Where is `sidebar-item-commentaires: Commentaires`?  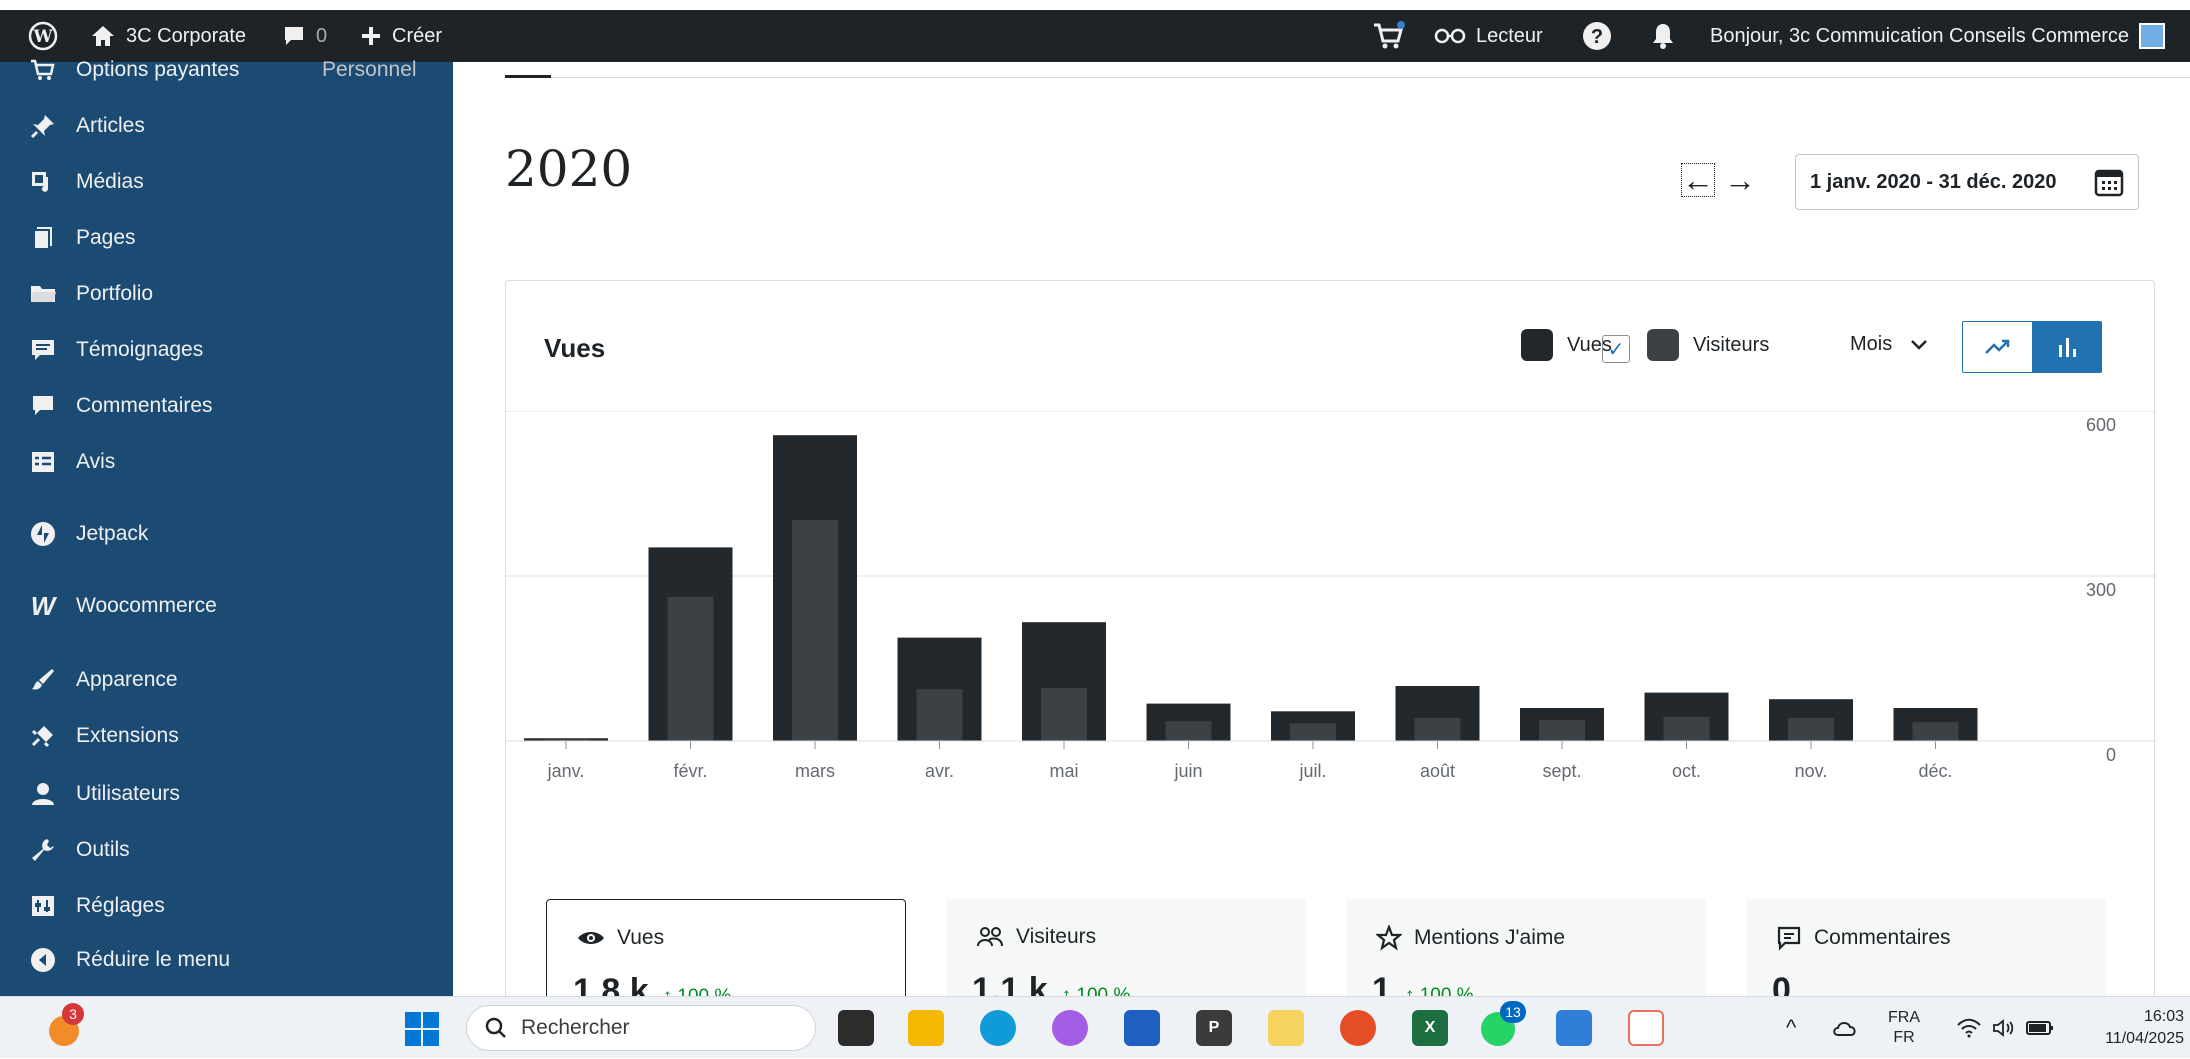 sidebar-item-commentaires: Commentaires is located at coordinates (226, 406).